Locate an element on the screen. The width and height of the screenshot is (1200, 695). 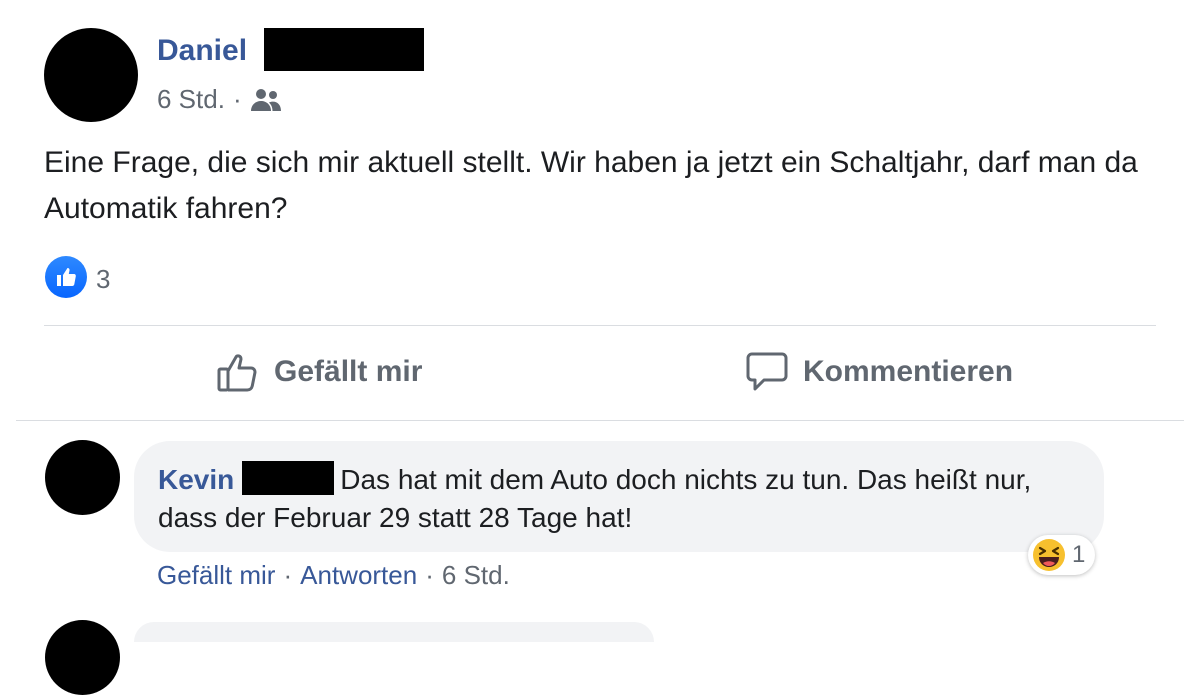
like-button: Gefällt mir is located at coordinates (319, 372).